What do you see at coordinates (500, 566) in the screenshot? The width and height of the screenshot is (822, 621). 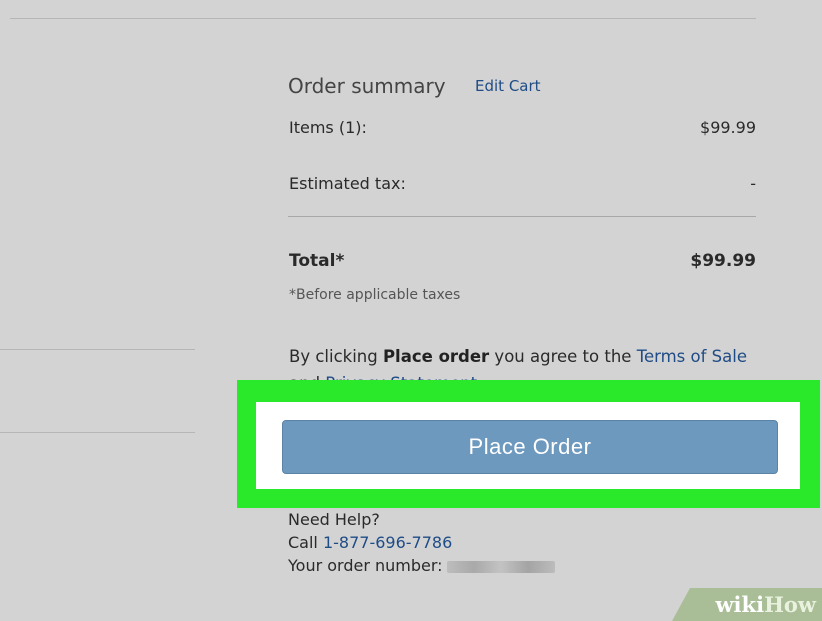 I see `order-number-redacted` at bounding box center [500, 566].